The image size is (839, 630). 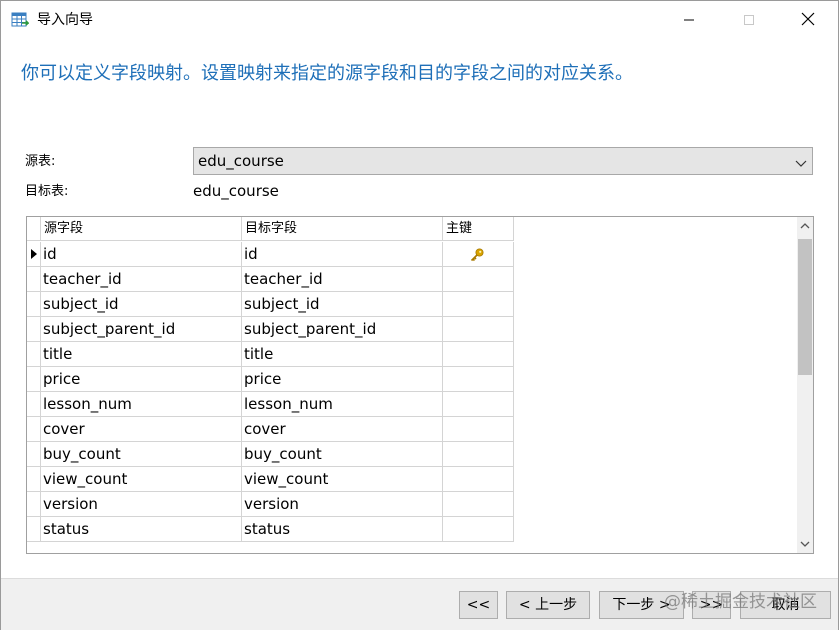 I want to click on target-table-value: edu_course, so click(x=236, y=191).